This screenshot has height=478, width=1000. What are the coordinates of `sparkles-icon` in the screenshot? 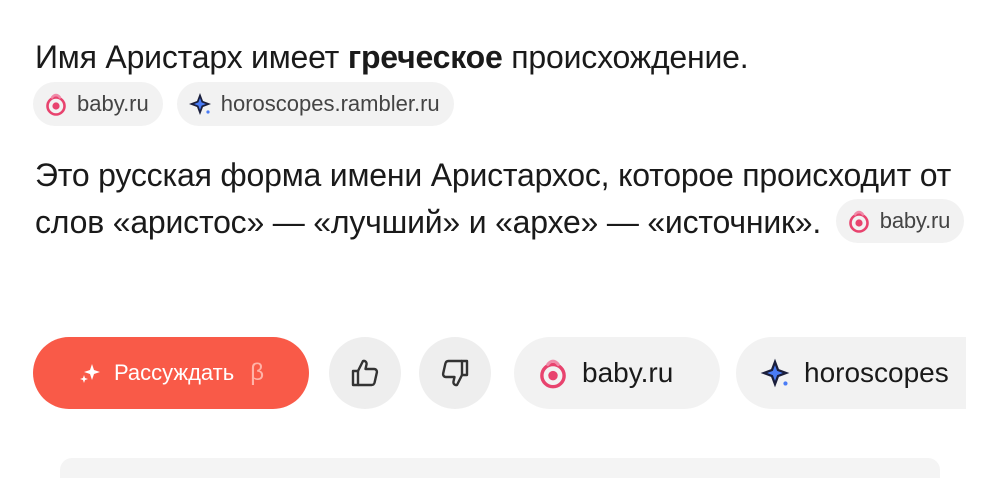 It's located at (90, 373).